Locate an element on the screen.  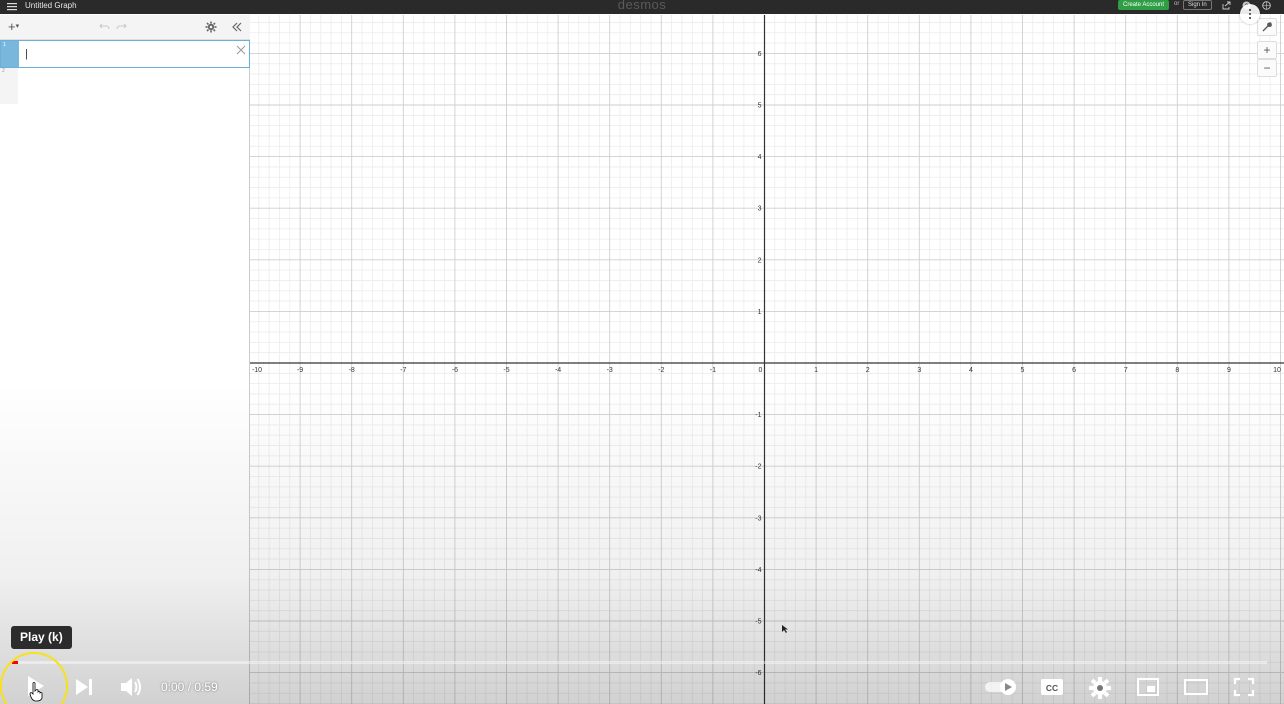
x-tick-label: 10 is located at coordinates (1277, 370).